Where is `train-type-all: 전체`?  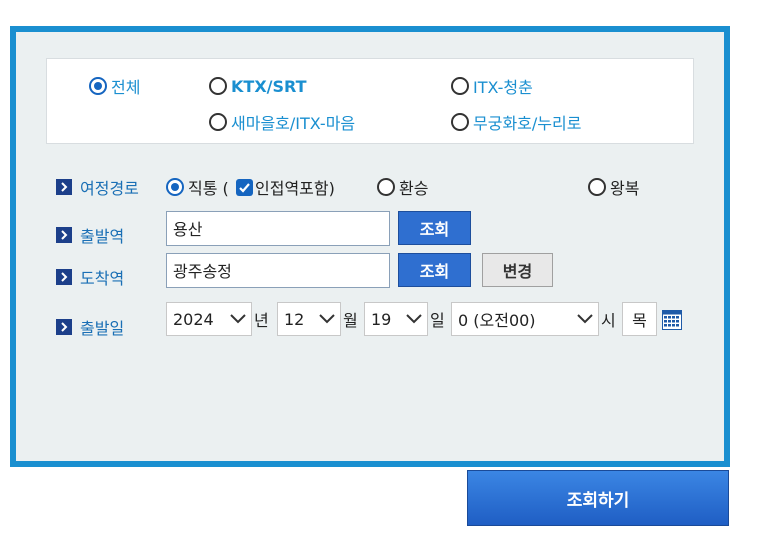 train-type-all: 전체 is located at coordinates (114, 86).